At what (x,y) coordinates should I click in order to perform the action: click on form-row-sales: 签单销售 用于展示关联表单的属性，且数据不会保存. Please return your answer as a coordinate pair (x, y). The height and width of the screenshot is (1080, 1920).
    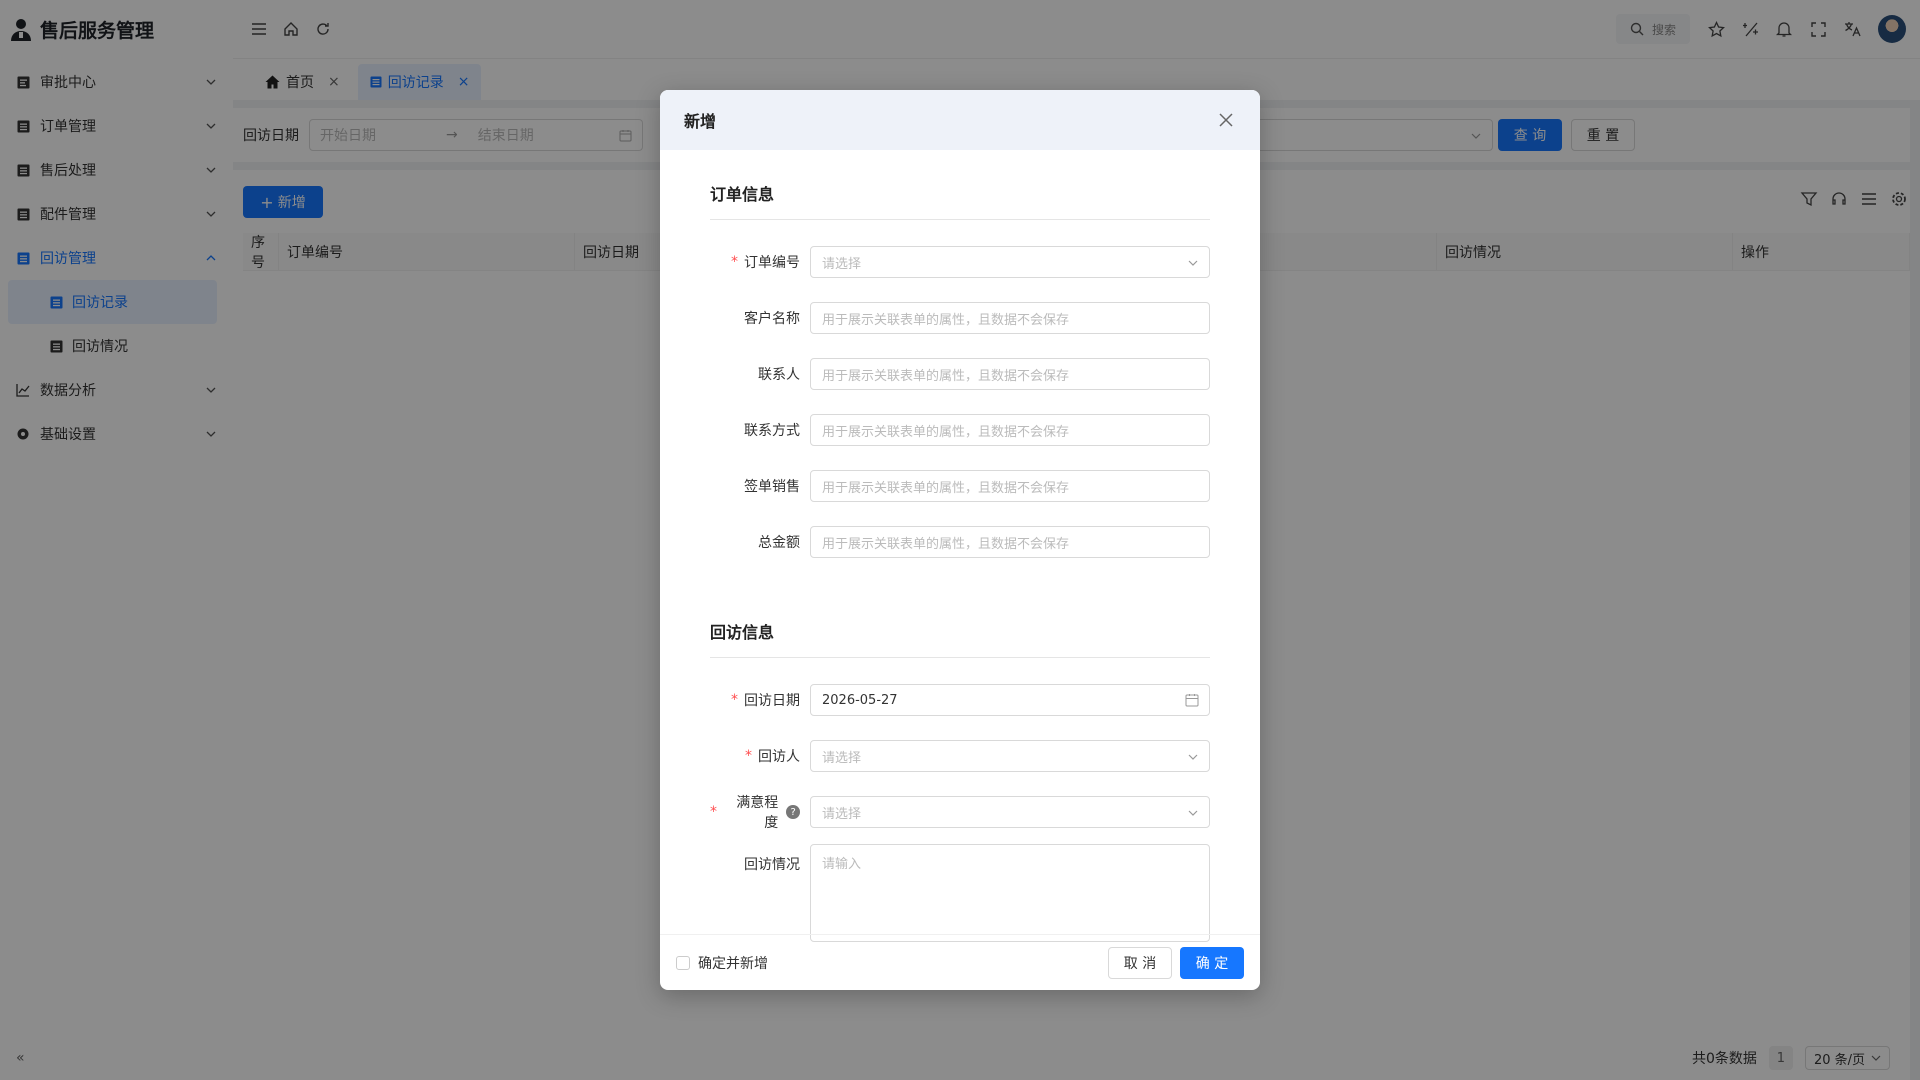
    Looking at the image, I should click on (960, 486).